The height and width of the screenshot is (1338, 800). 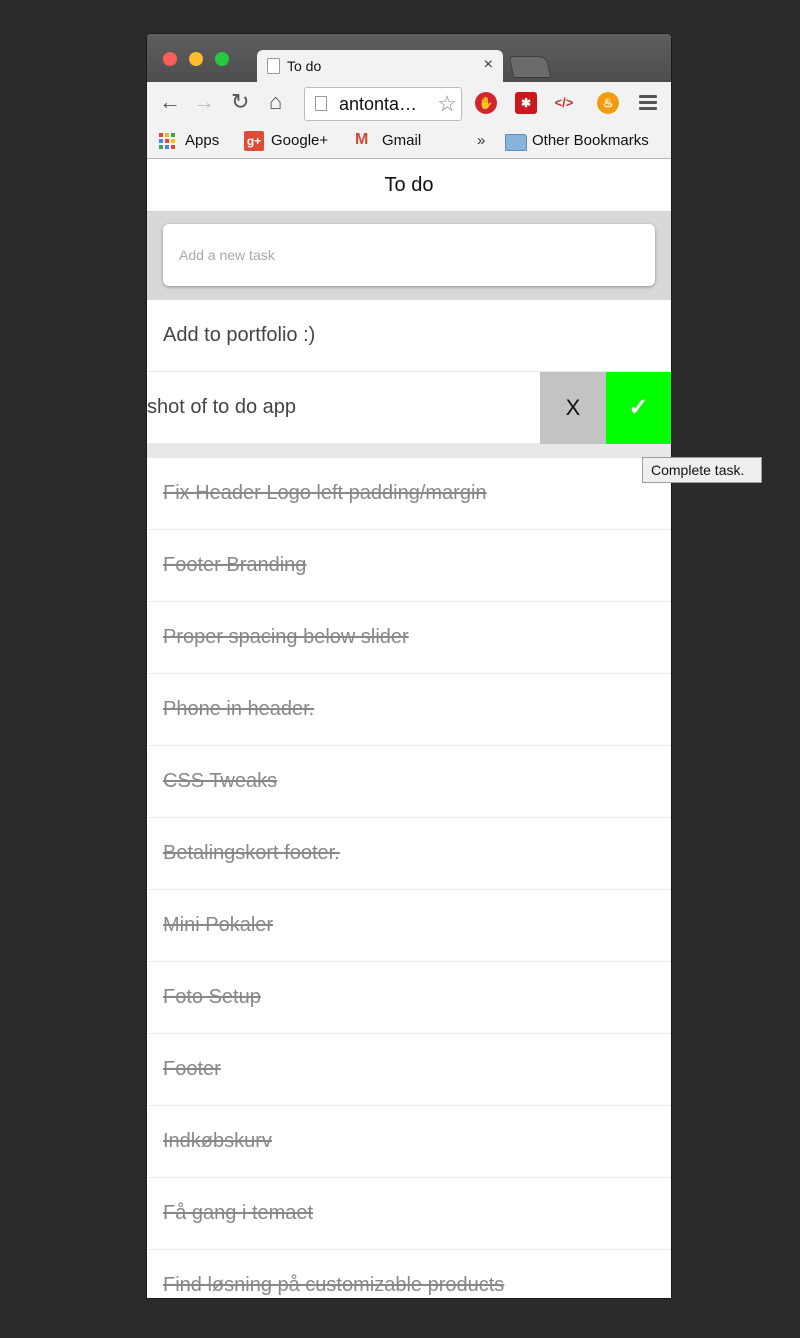 I want to click on completed-task-label: Footer Branding, so click(x=235, y=565).